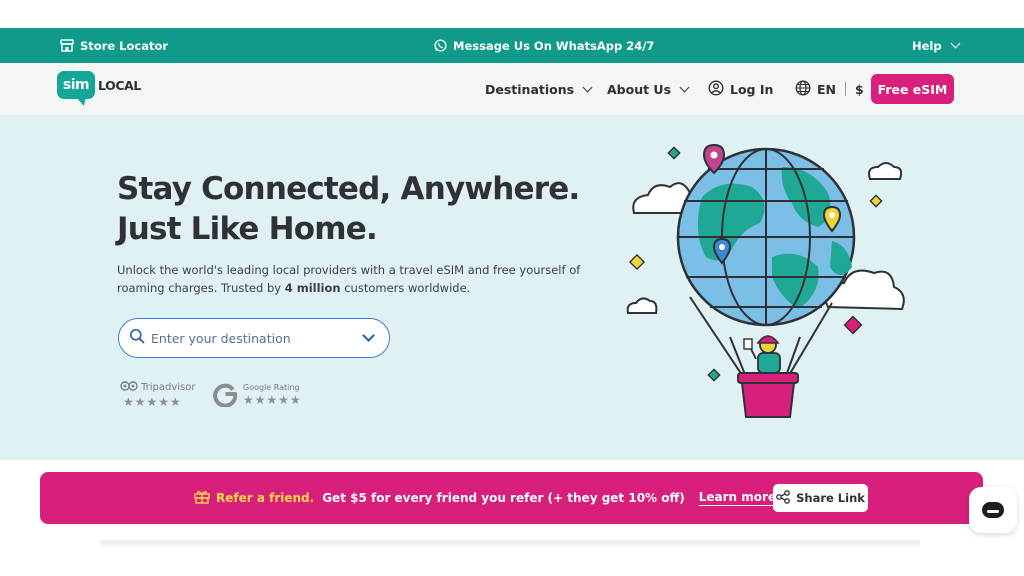 The width and height of the screenshot is (1024, 576). Describe the element at coordinates (803, 89) in the screenshot. I see `globe-icon` at that location.